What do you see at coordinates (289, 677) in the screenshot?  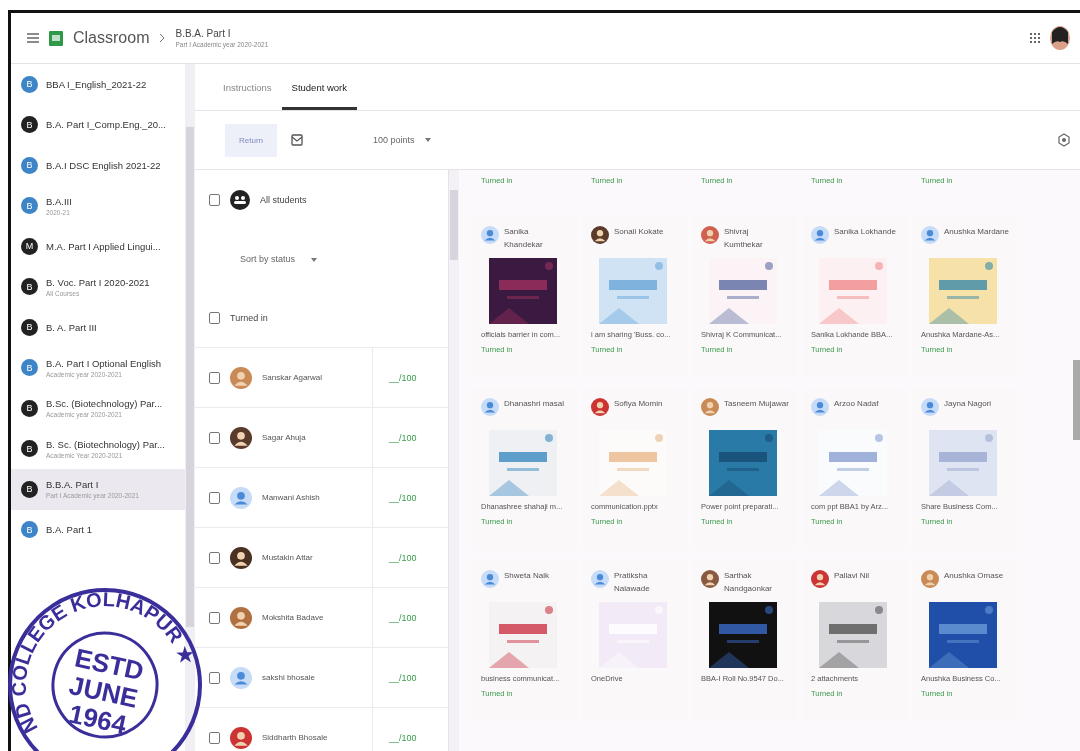 I see `student-name: sakshi bhosale` at bounding box center [289, 677].